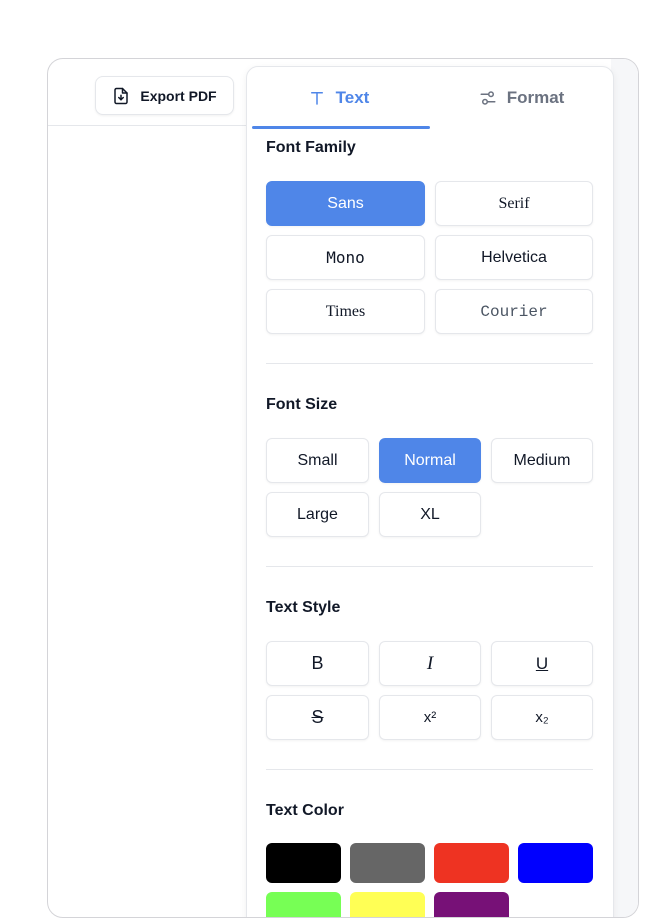 This screenshot has width=672, height=918. I want to click on tab-text: Text, so click(338, 98).